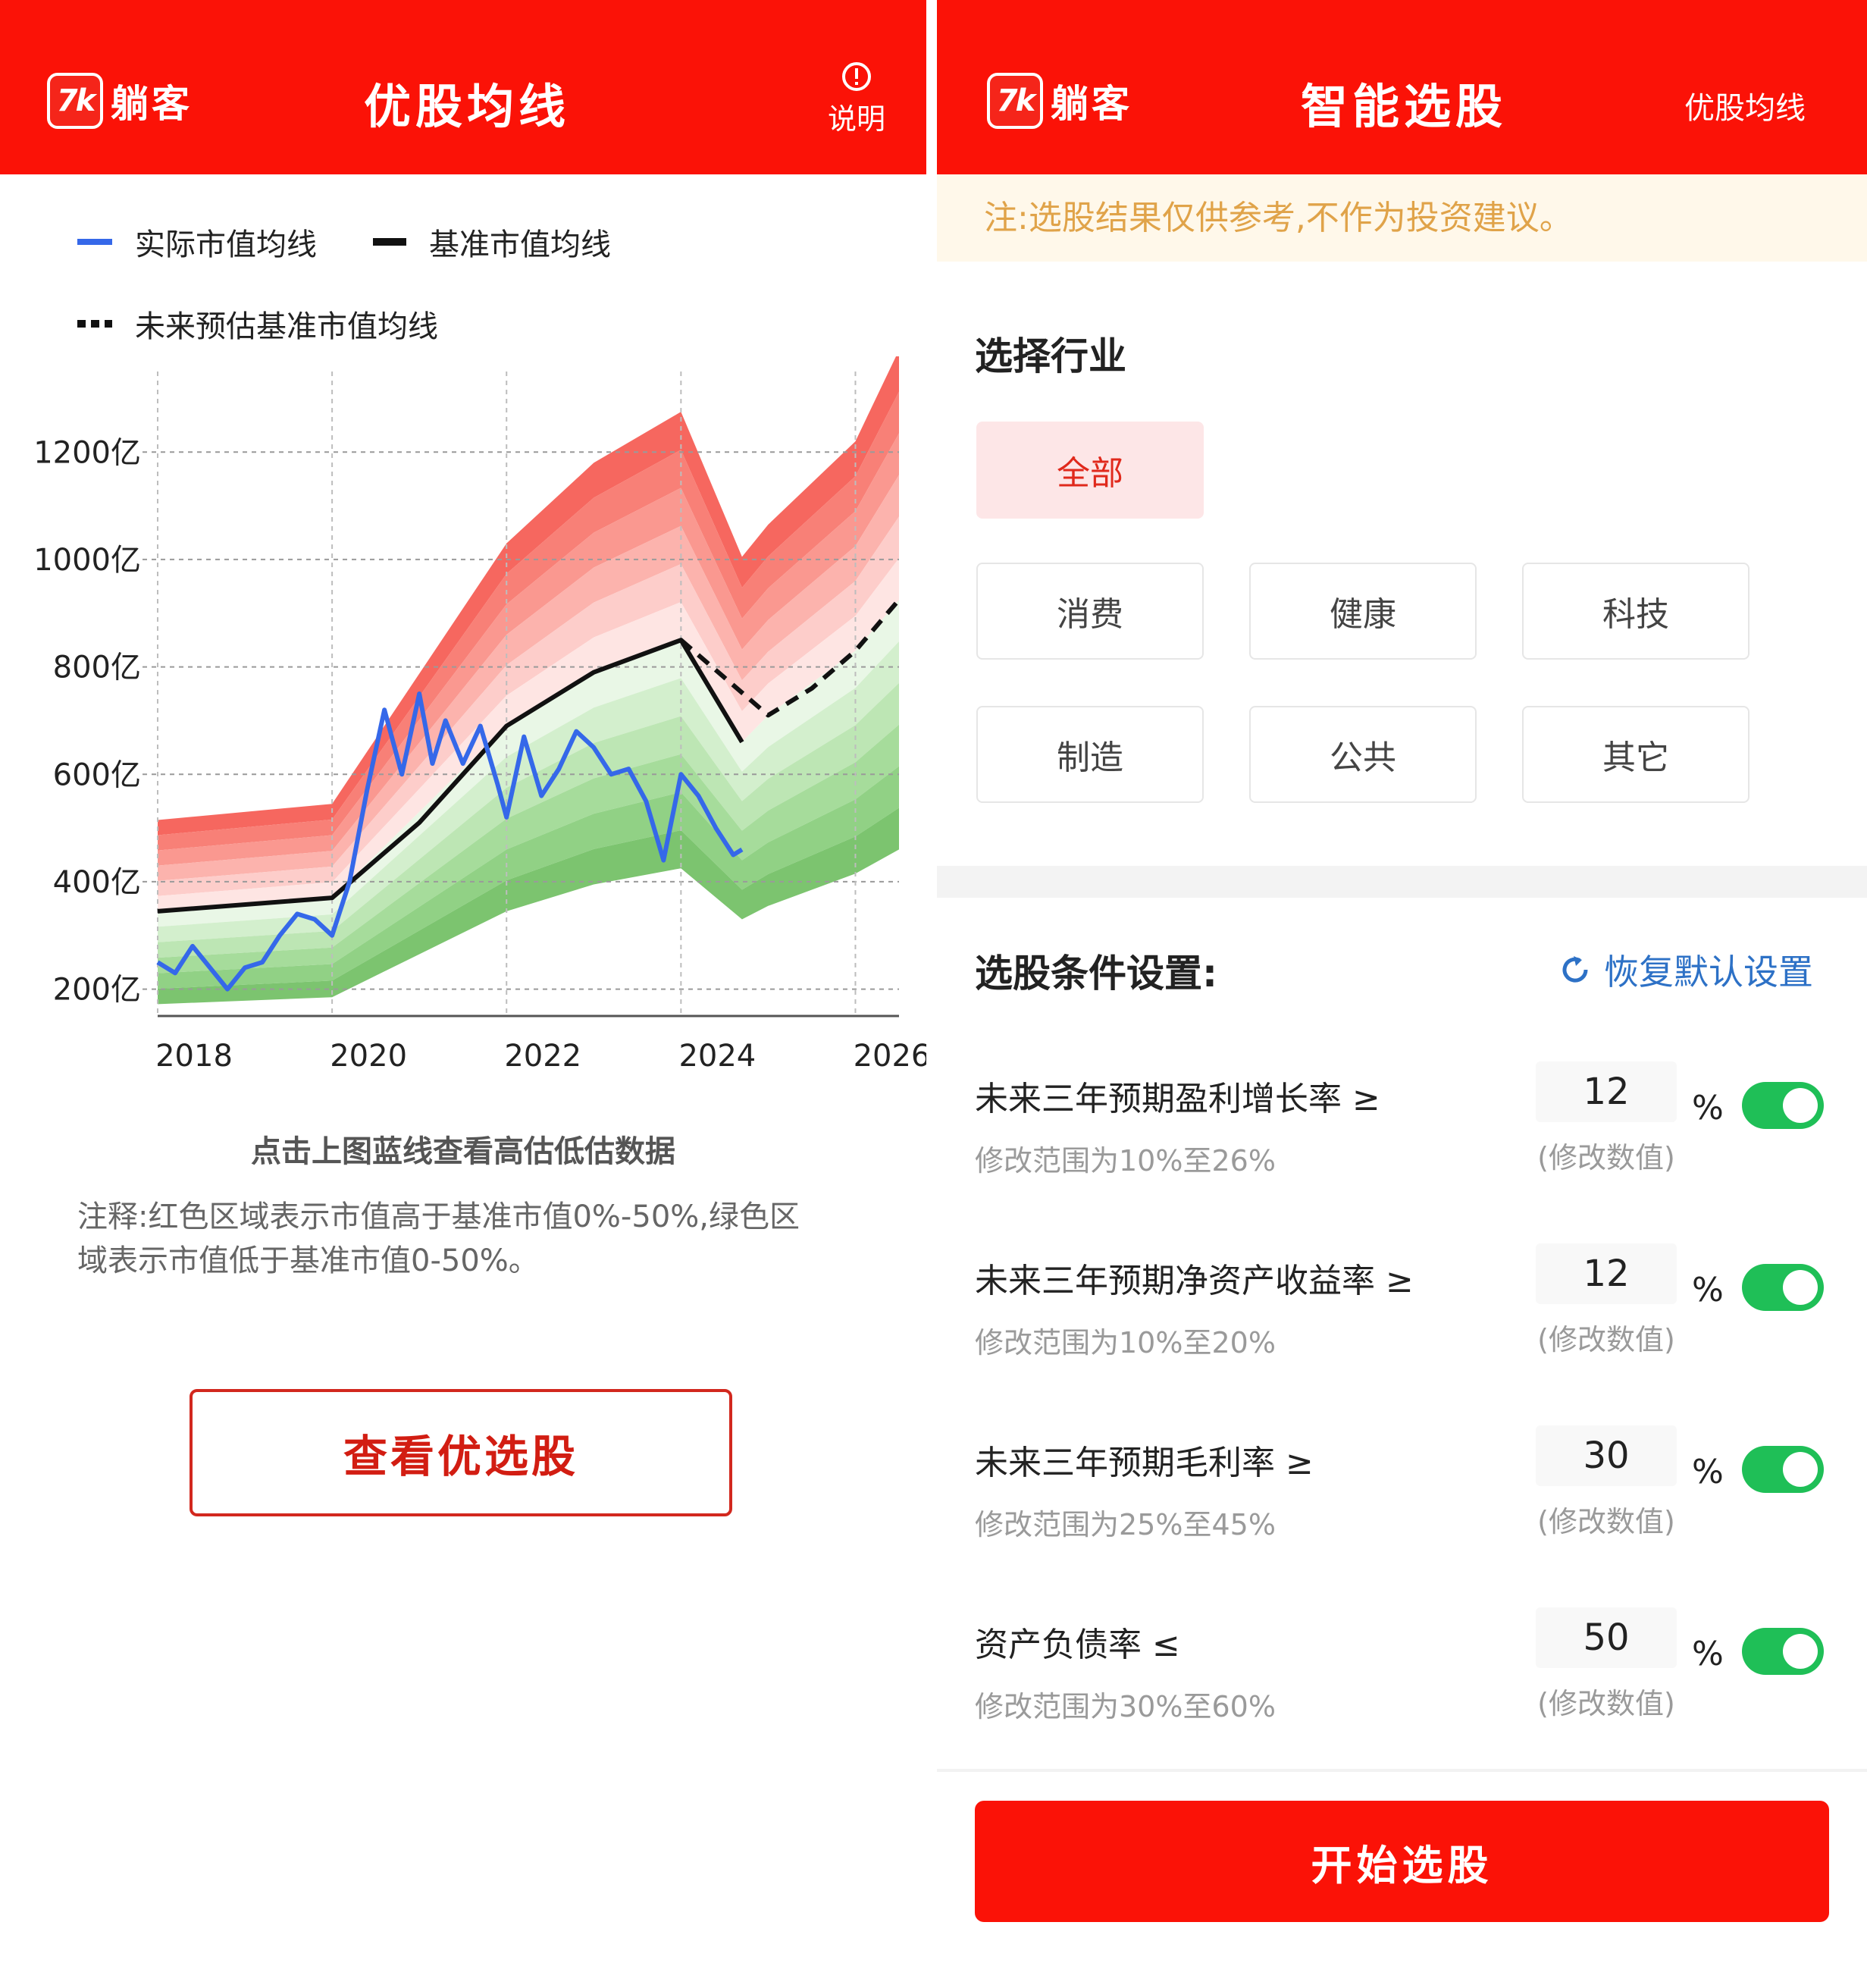  Describe the element at coordinates (1402, 882) in the screenshot. I see `section-gap` at that location.